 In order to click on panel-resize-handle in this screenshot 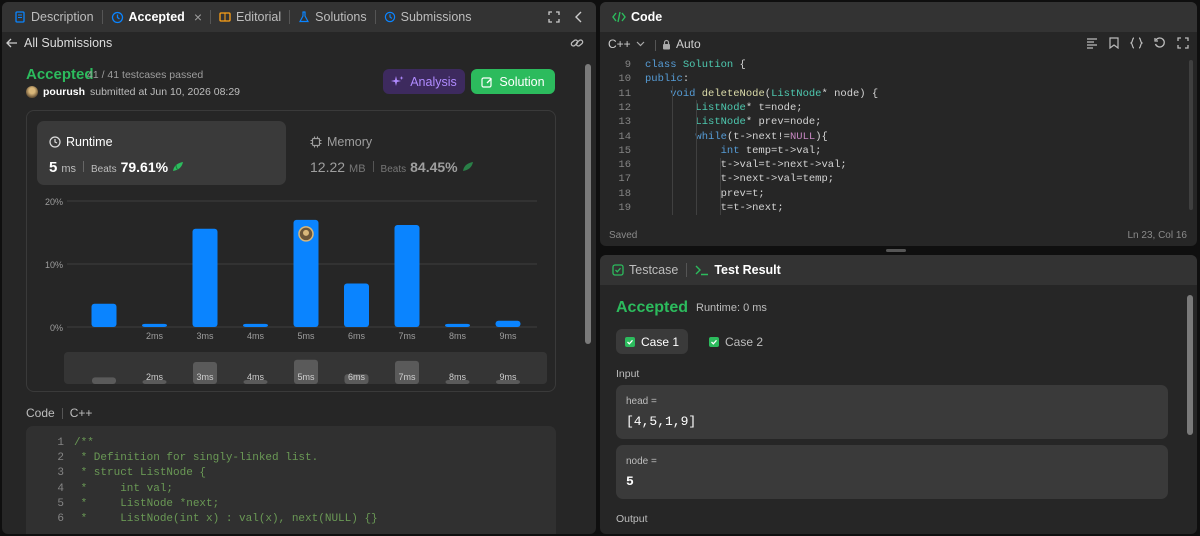, I will do `click(896, 250)`.